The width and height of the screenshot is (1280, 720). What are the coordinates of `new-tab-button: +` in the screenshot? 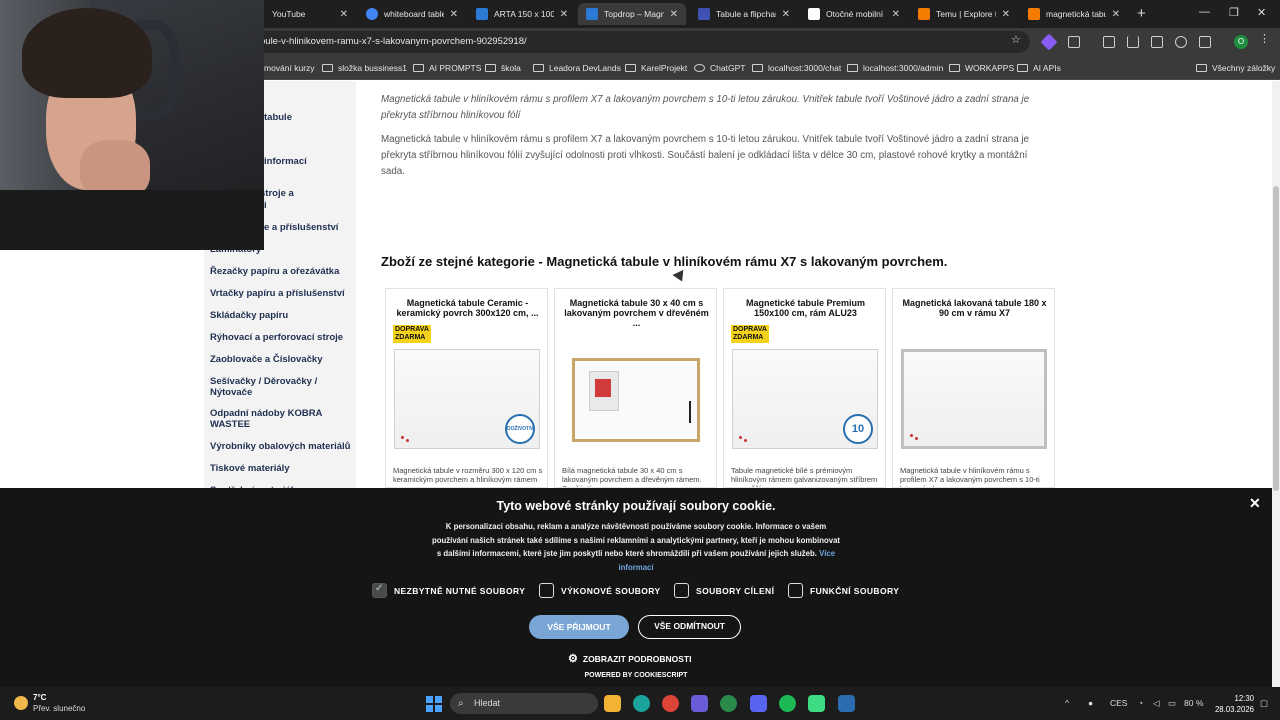 It's located at (1141, 13).